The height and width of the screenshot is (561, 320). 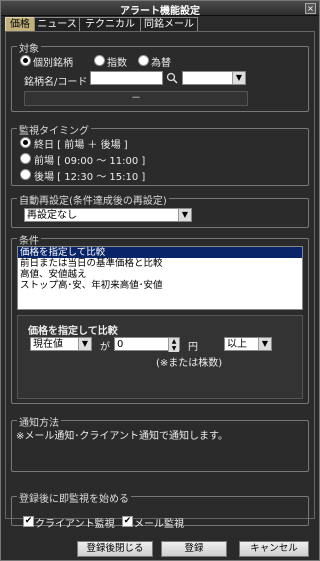 What do you see at coordinates (136, 98) in the screenshot?
I see `name-display: －` at bounding box center [136, 98].